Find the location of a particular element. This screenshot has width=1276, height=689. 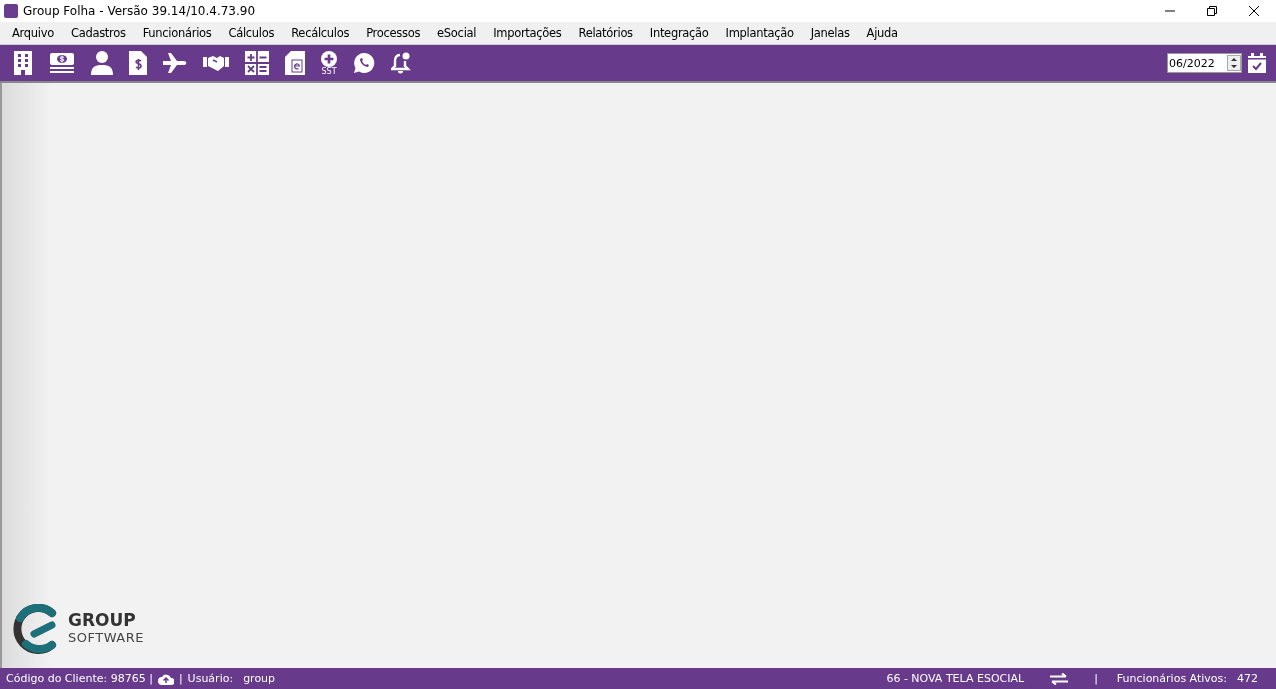

document-icon is located at coordinates (295, 63).